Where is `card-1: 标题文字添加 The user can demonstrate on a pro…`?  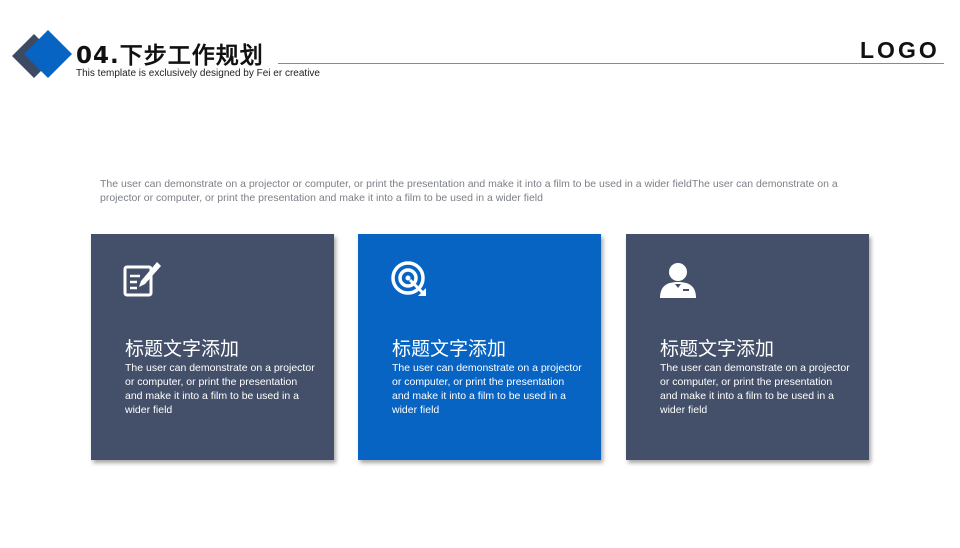 card-1: 标题文字添加 The user can demonstrate on a pro… is located at coordinates (212, 347).